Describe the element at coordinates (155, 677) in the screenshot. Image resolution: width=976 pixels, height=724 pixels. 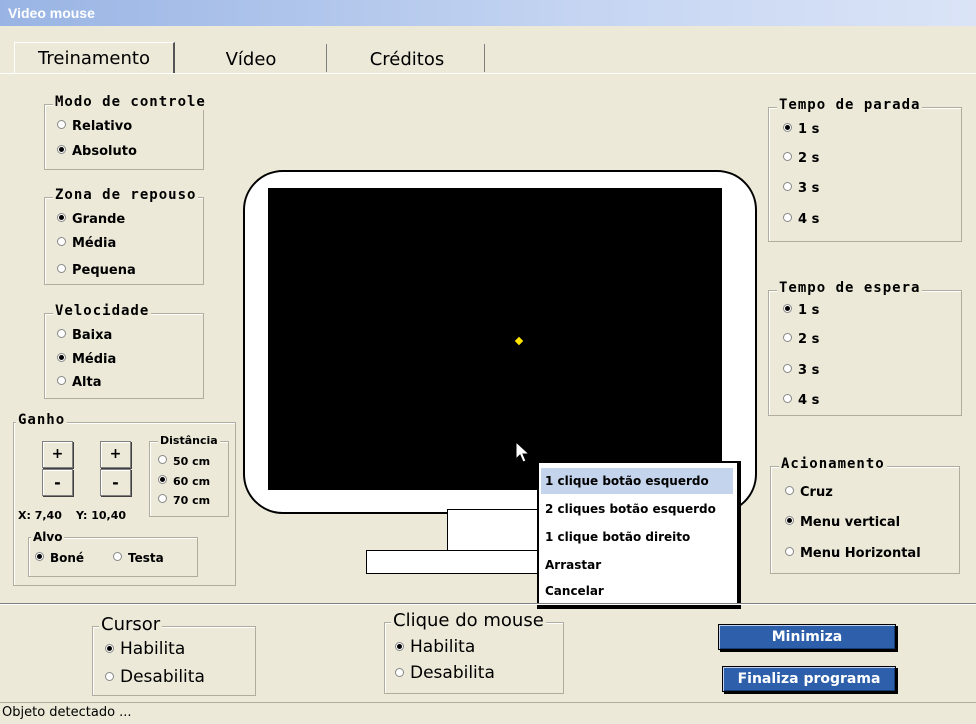
I see `radio-cursor-desabilita: Desabilita` at that location.